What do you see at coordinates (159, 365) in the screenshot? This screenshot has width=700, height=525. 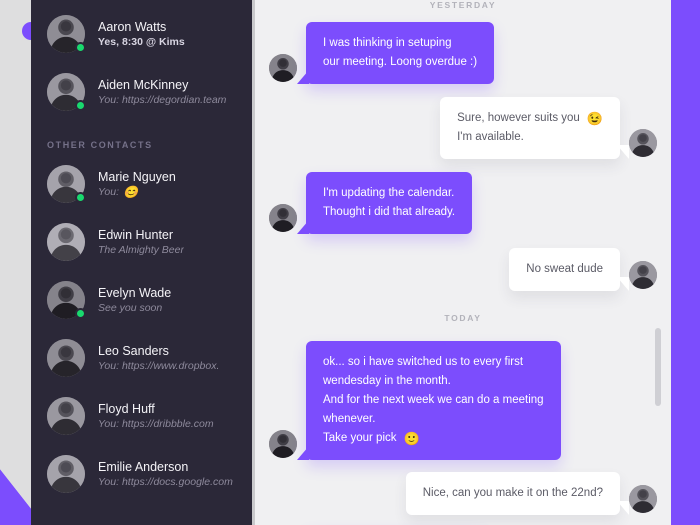 I see `contact-preview: You: https://www.dropbox.` at bounding box center [159, 365].